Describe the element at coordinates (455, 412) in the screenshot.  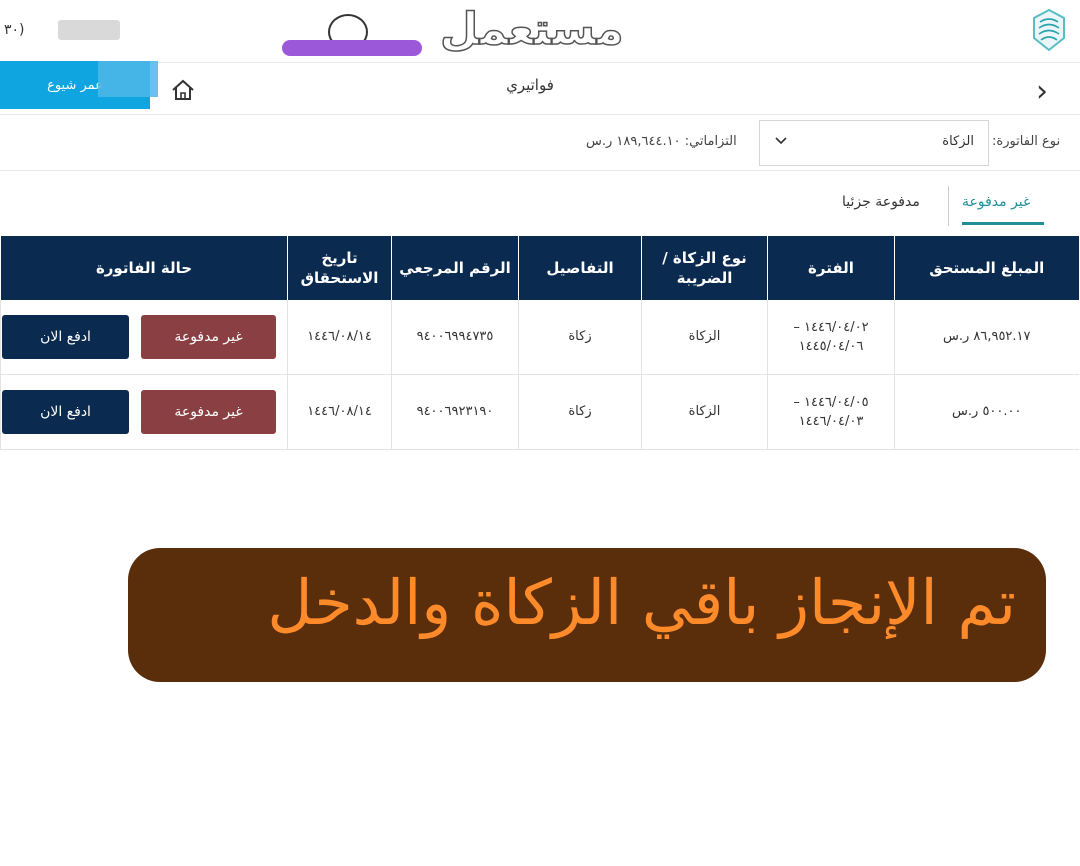
I see `cell-reference: ٩٤٠٠٦٩٢٣١٩٠` at that location.